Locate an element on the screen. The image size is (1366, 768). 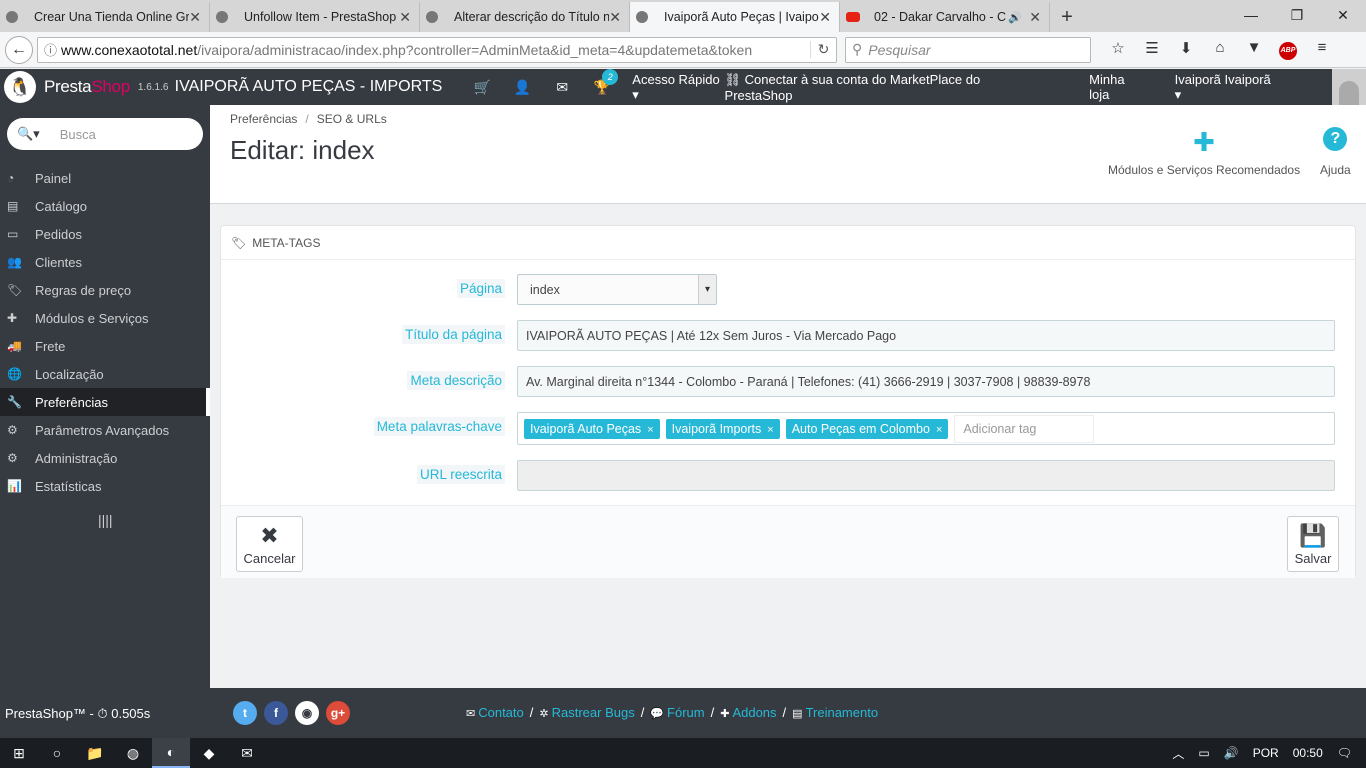
forum-link: 💬 Fórum is located at coordinates (677, 712).